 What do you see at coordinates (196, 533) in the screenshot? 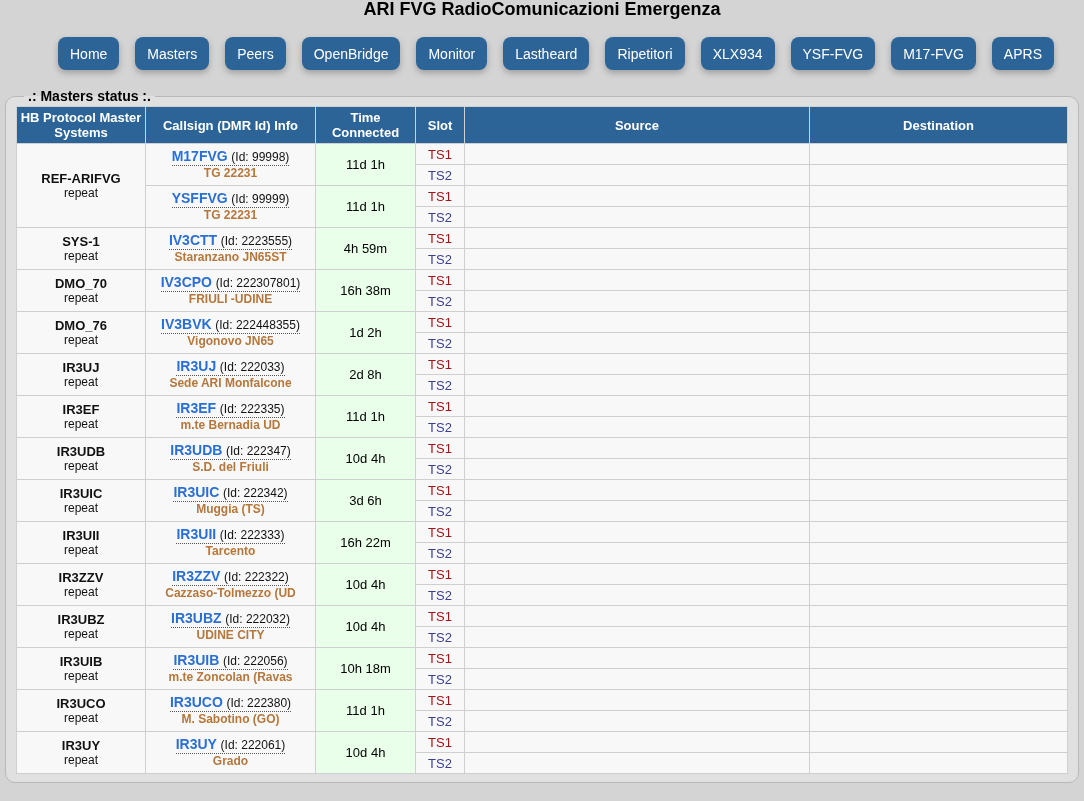
I see `callsign-link: IR3UII` at bounding box center [196, 533].